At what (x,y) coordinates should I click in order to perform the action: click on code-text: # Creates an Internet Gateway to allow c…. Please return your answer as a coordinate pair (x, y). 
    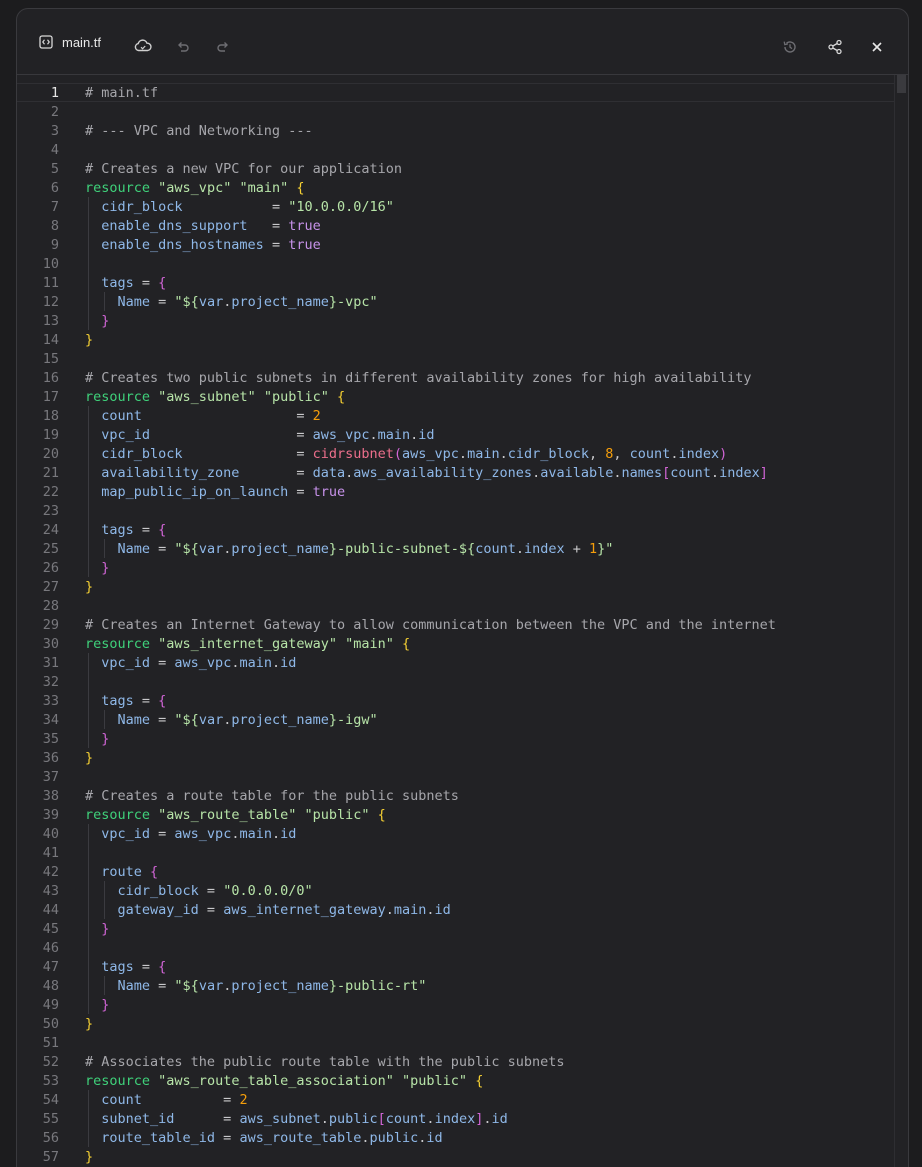
    Looking at the image, I should click on (430, 625).